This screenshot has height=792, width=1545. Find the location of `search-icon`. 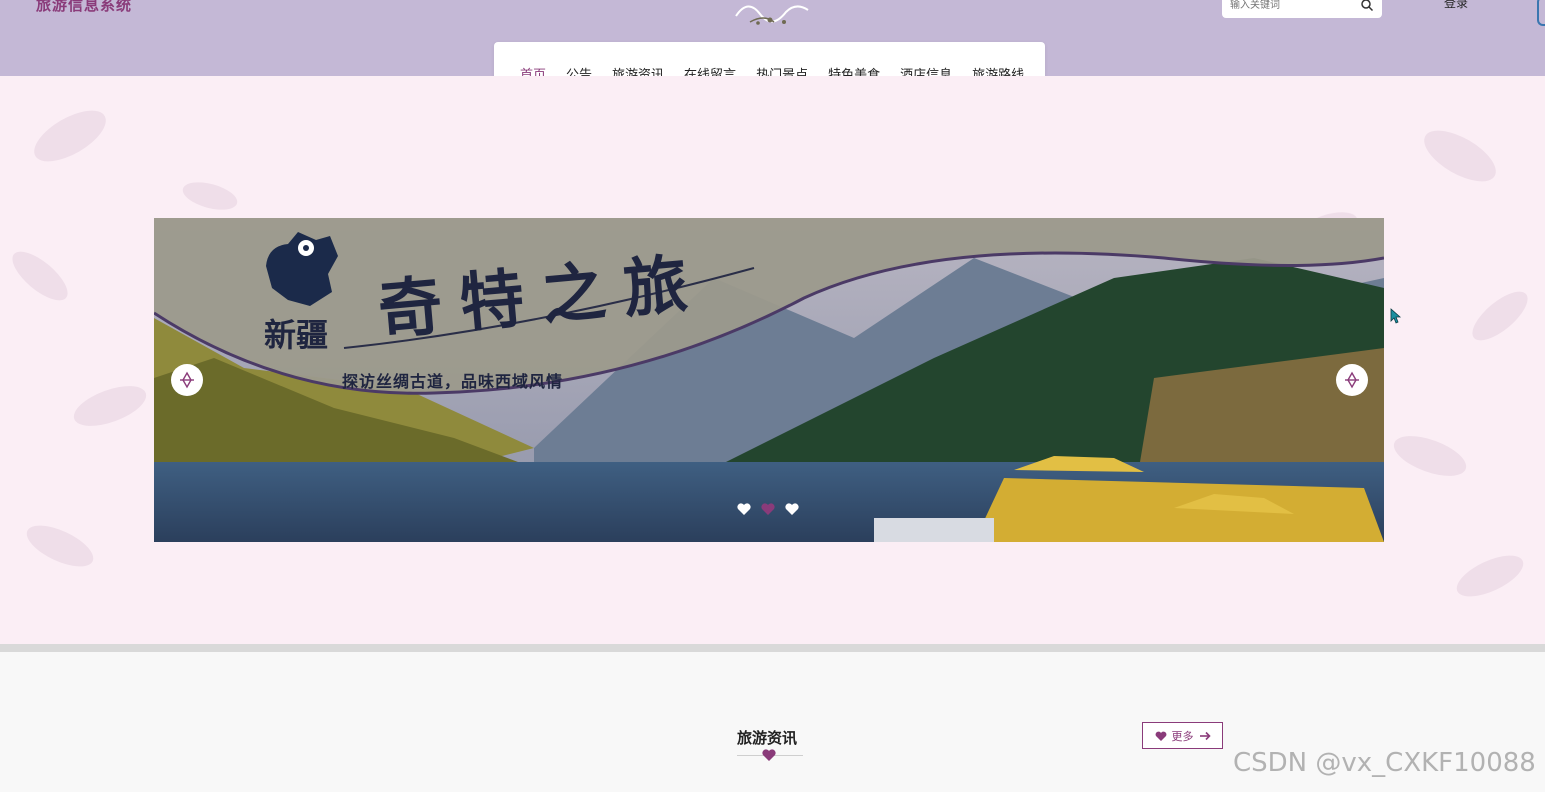

search-icon is located at coordinates (1367, 6).